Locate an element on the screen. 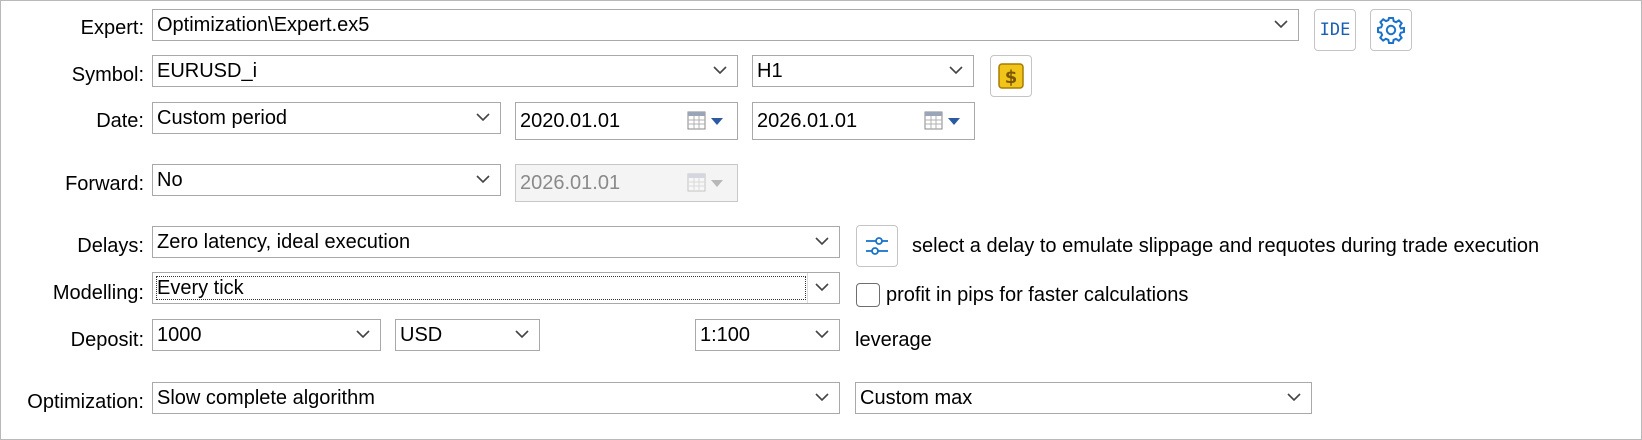 Image resolution: width=1642 pixels, height=440 pixels. forward-label: Forward: is located at coordinates (104, 184).